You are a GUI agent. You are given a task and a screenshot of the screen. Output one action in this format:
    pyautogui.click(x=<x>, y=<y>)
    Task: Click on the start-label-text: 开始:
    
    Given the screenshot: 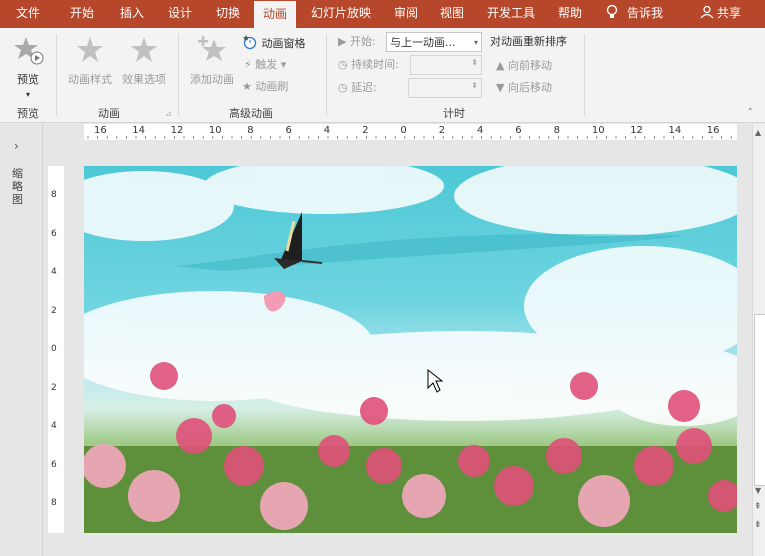 What is the action you would take?
    pyautogui.click(x=362, y=41)
    